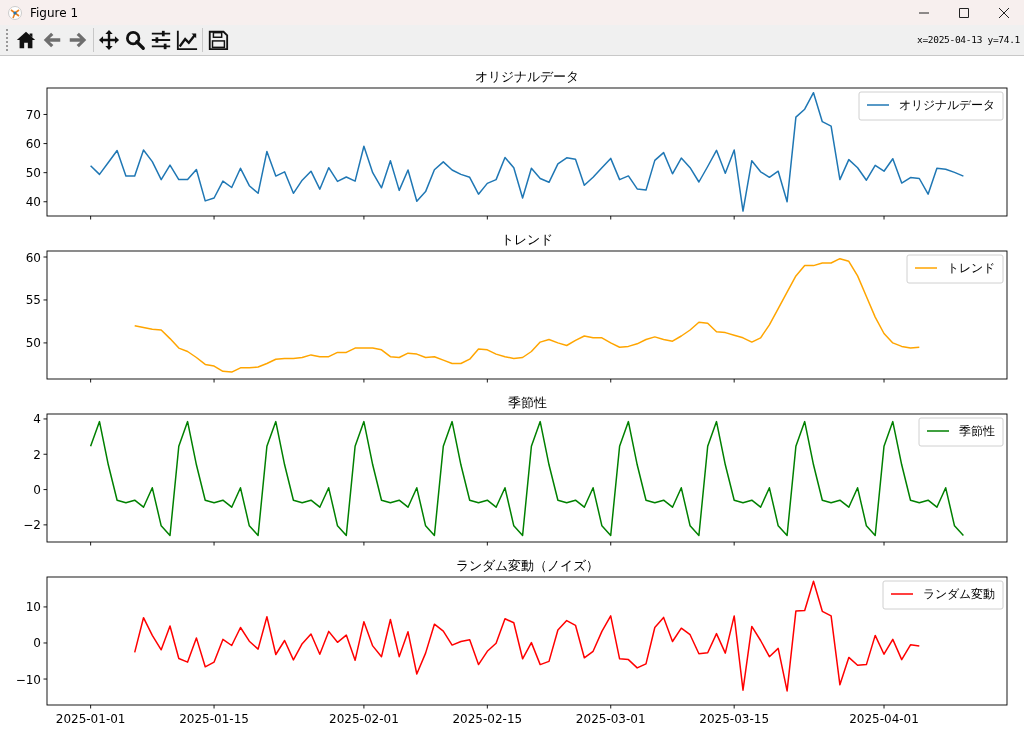 The height and width of the screenshot is (738, 1024). I want to click on maximize-icon, so click(964, 12).